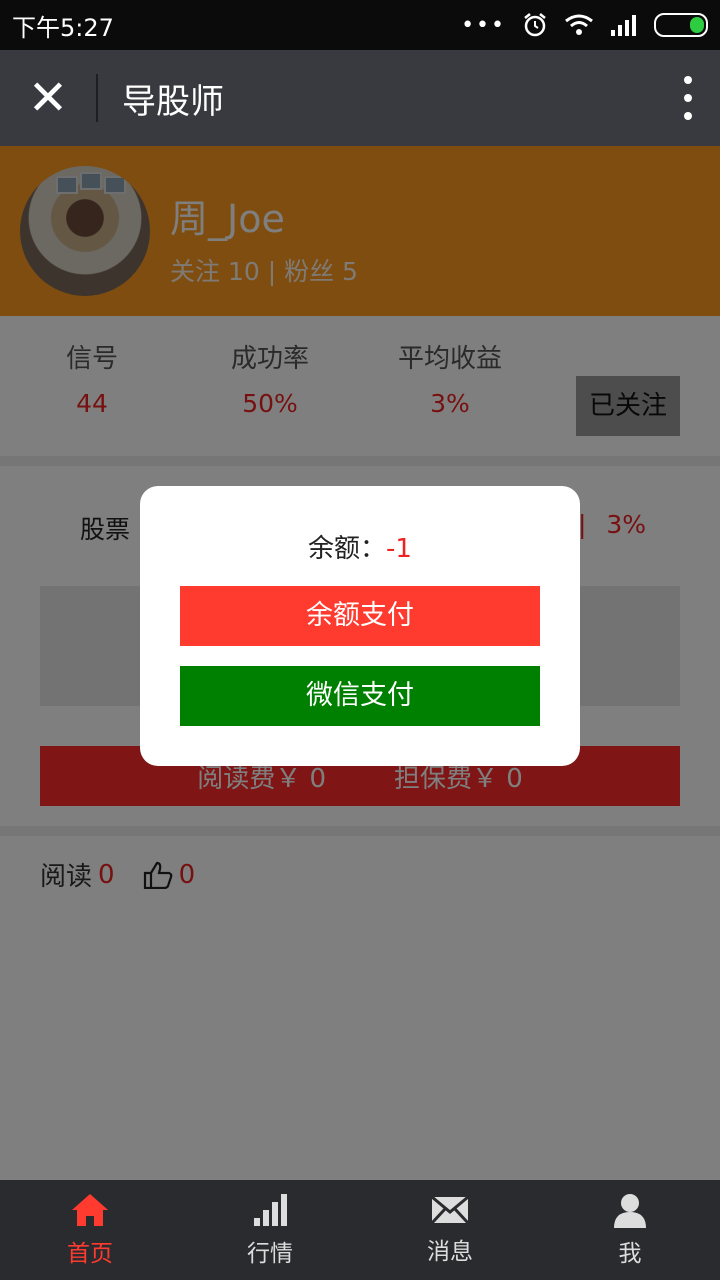  I want to click on tab-home: 首页, so click(90, 1230).